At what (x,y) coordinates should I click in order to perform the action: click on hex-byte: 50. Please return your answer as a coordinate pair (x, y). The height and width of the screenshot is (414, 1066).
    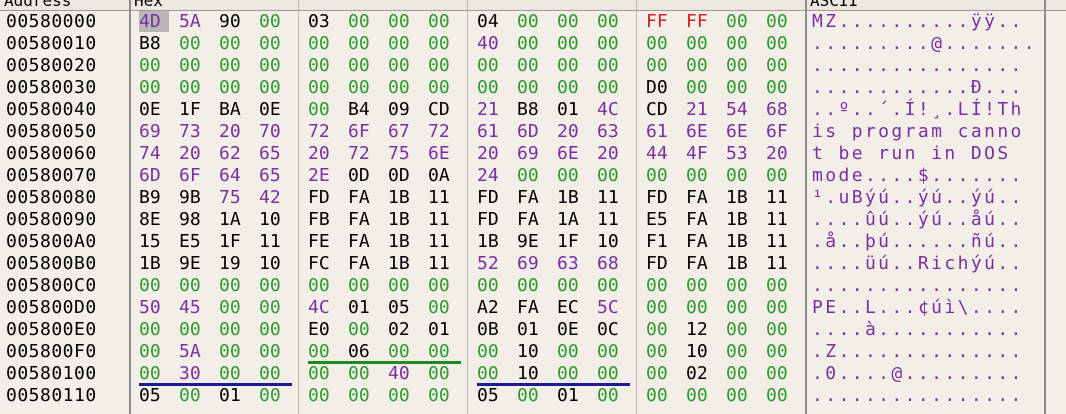
    Looking at the image, I should click on (154, 307).